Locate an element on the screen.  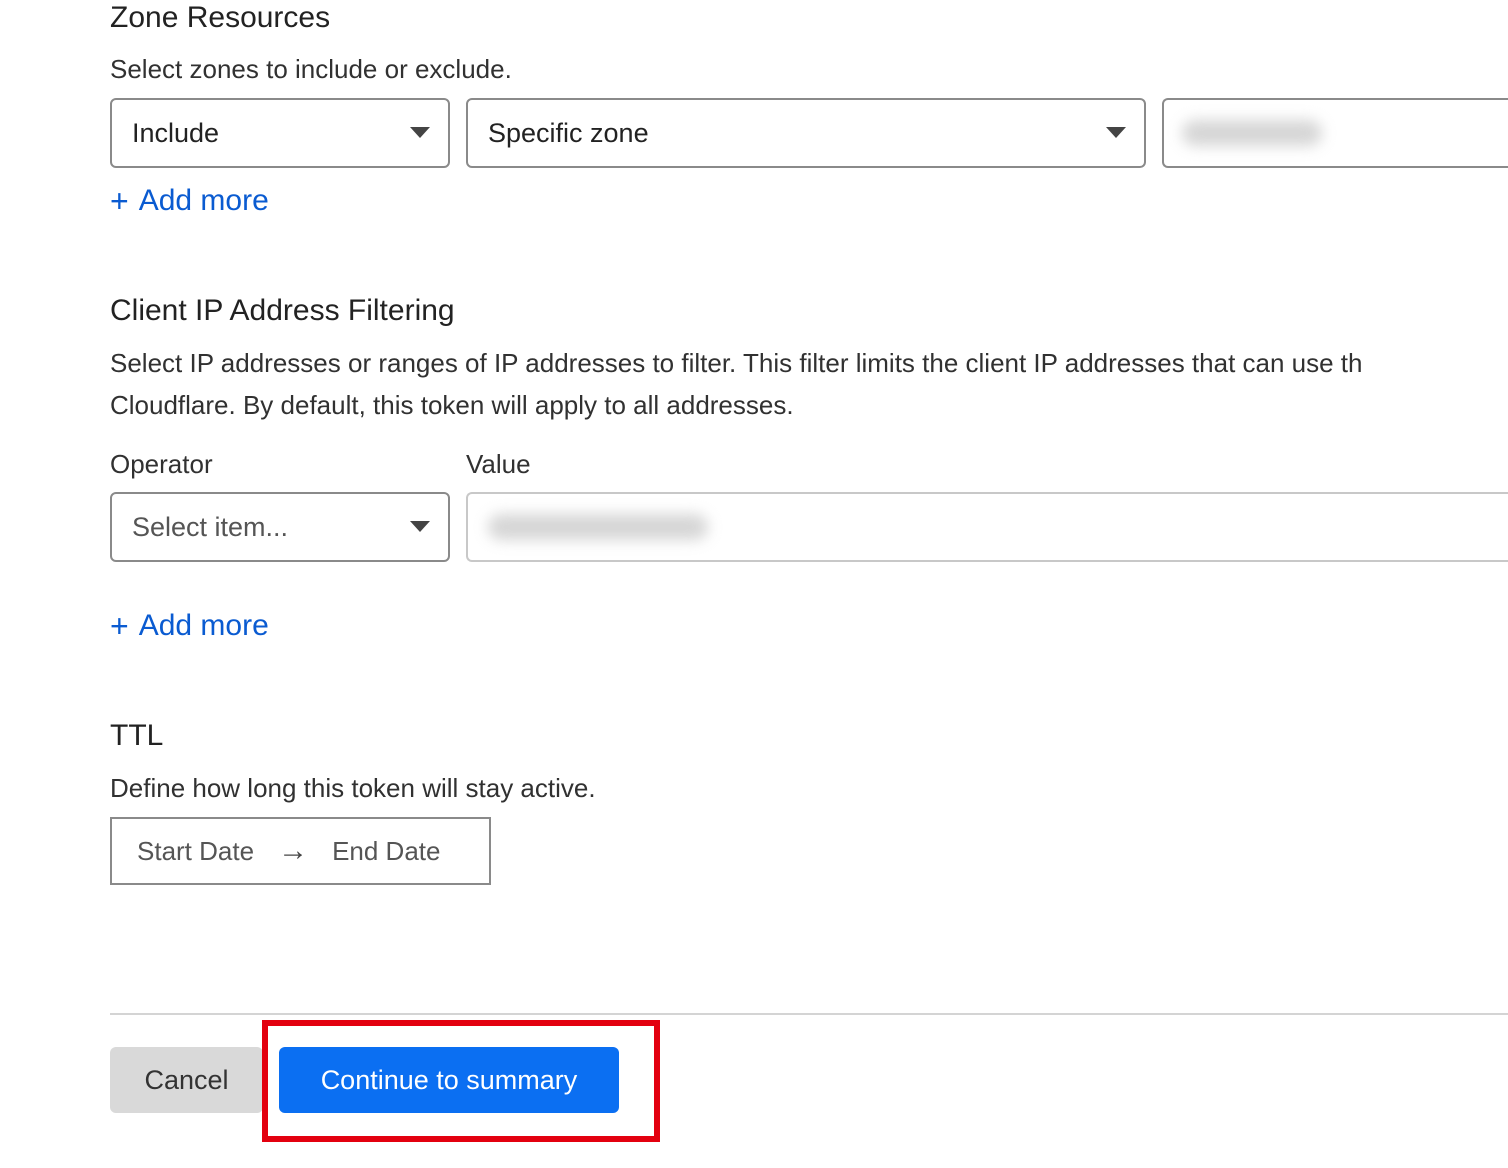
zone-select is located at coordinates (1335, 133).